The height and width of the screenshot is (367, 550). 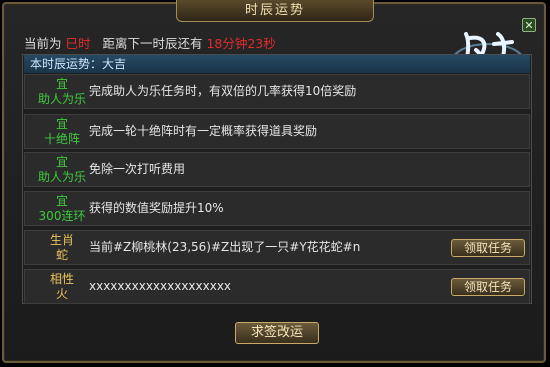 I want to click on countdown-label: 距离下一时辰还有, so click(x=152, y=43).